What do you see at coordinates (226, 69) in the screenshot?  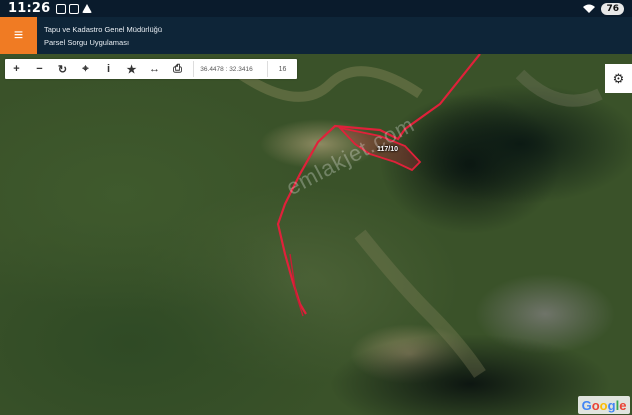 I see `coordinates-display: 36.4478 : 32.3416` at bounding box center [226, 69].